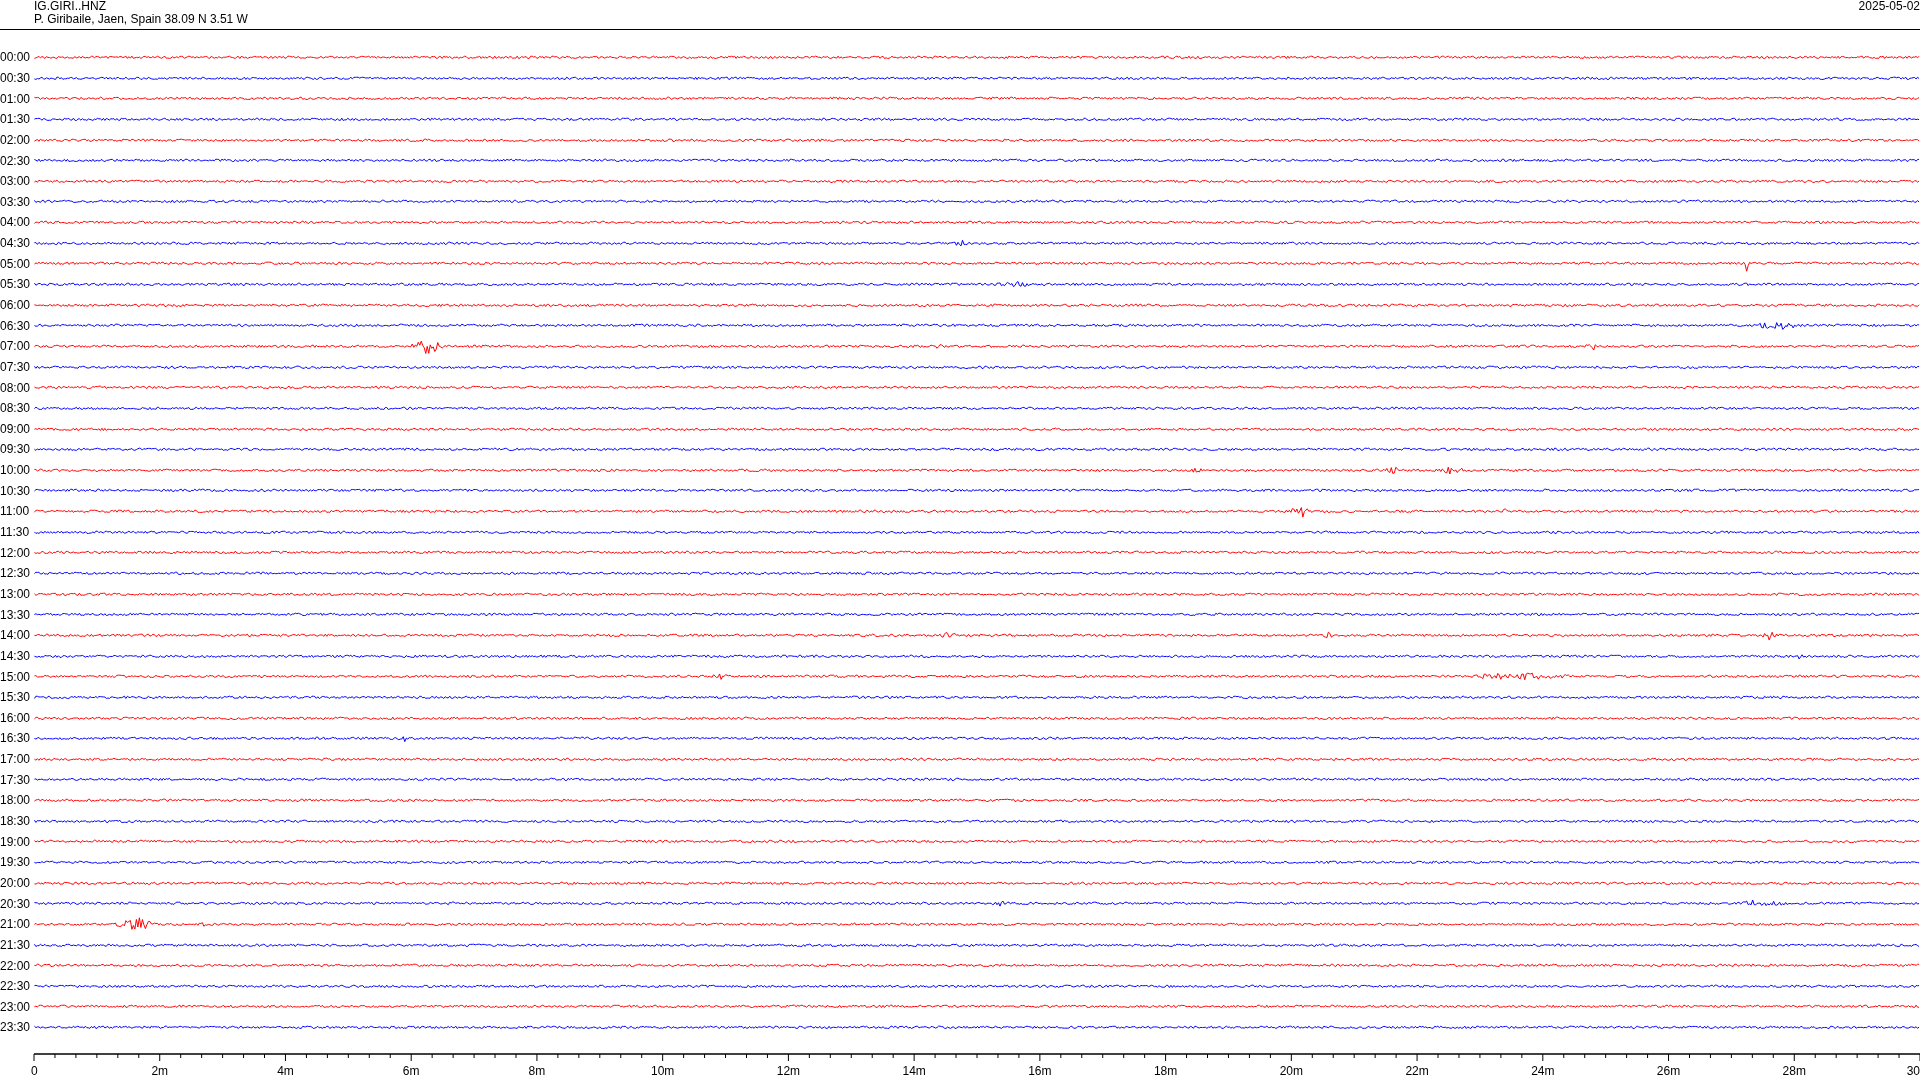 The width and height of the screenshot is (1920, 1080). What do you see at coordinates (16, 1027) in the screenshot?
I see `time-label: 23:30` at bounding box center [16, 1027].